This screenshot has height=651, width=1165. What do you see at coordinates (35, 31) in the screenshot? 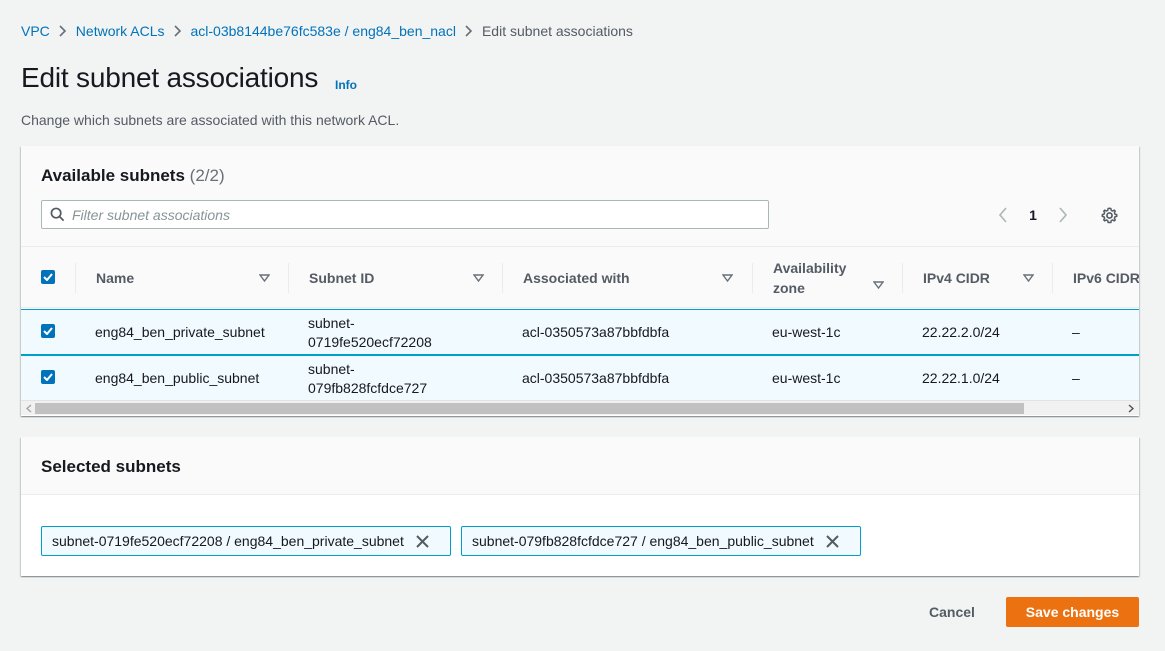
I see `breadcrumb-vpc: VPC` at bounding box center [35, 31].